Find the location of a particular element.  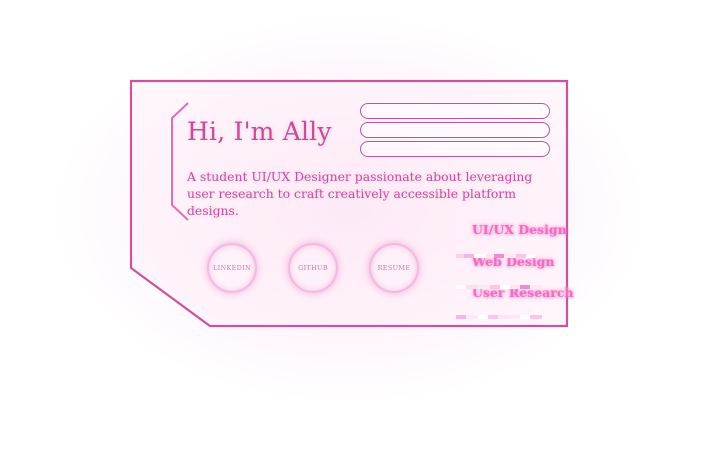

page-title: Hi, I'm Ally is located at coordinates (259, 131).